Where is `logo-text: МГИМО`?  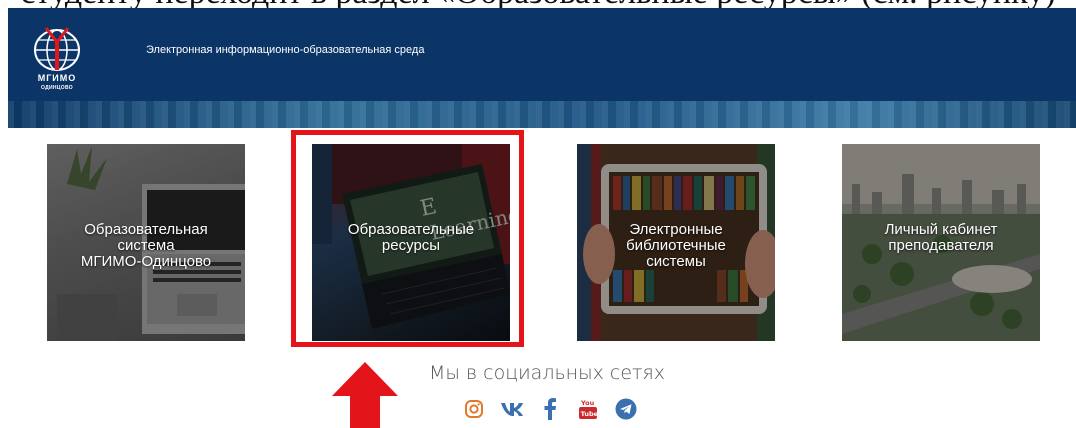 logo-text: МГИМО is located at coordinates (57, 78).